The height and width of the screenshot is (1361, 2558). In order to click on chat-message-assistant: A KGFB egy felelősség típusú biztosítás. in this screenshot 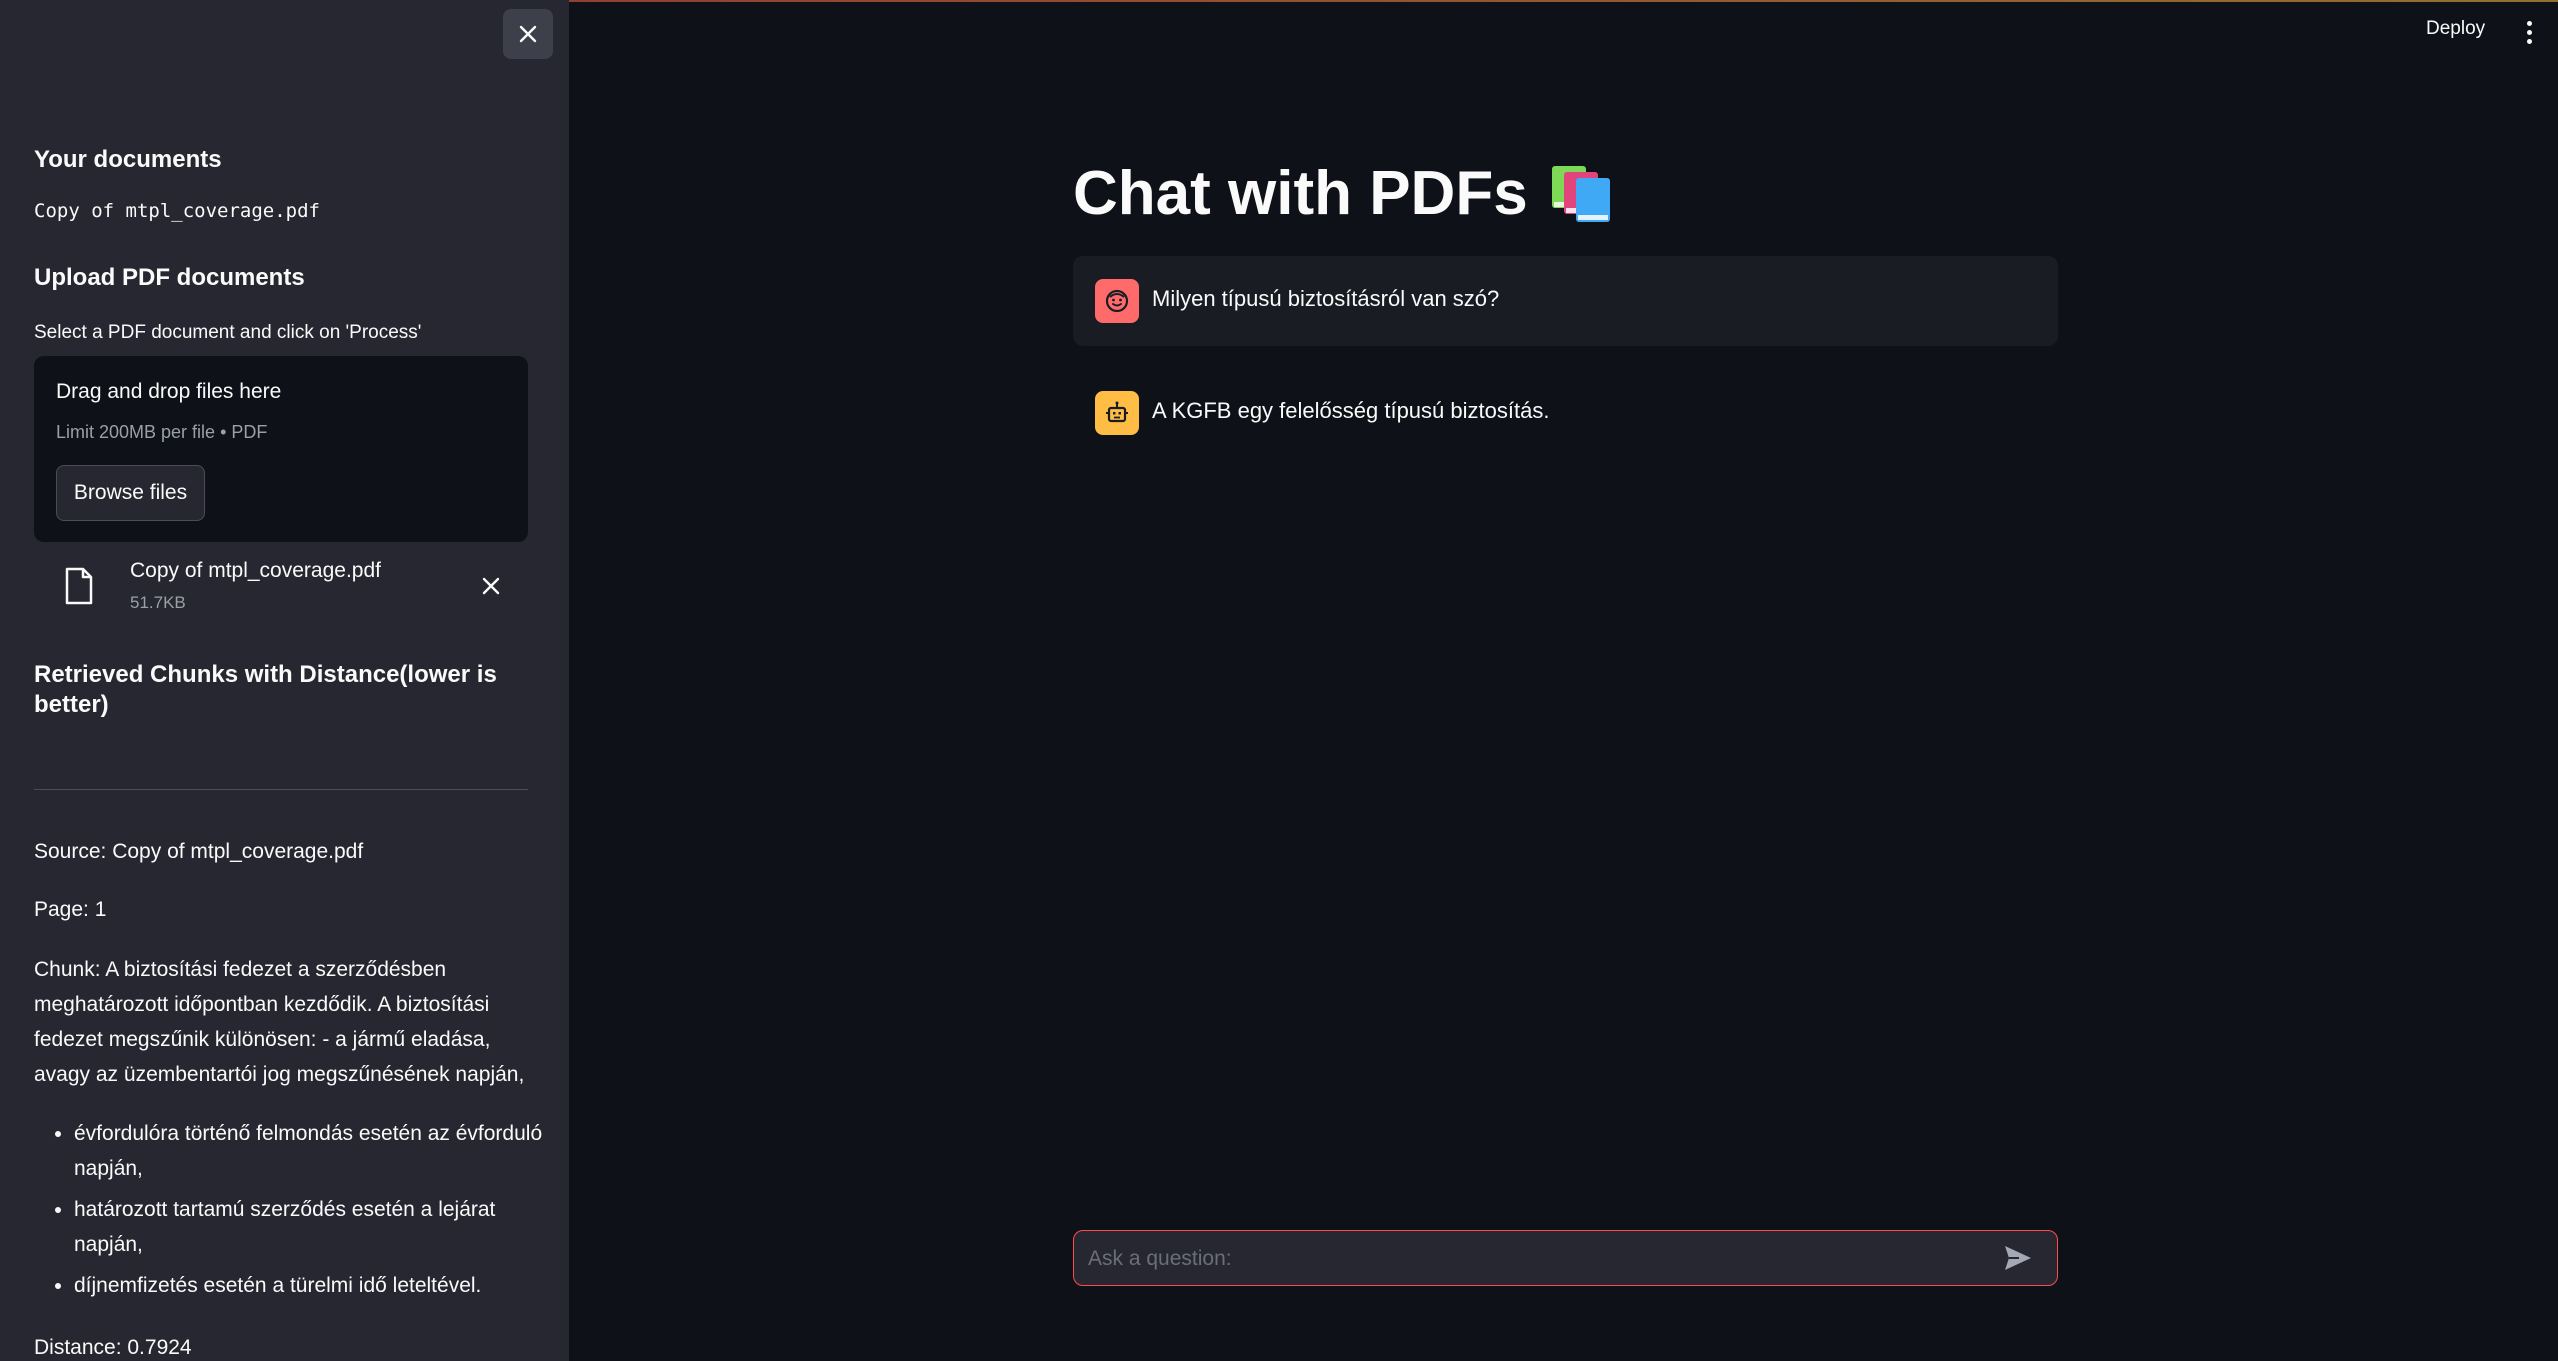, I will do `click(1565, 413)`.